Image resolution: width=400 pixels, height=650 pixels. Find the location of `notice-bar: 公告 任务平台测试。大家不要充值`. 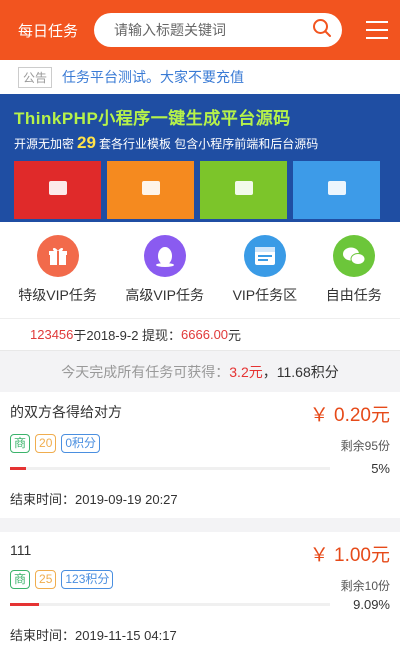

notice-bar: 公告 任务平台测试。大家不要充值 is located at coordinates (200, 77).